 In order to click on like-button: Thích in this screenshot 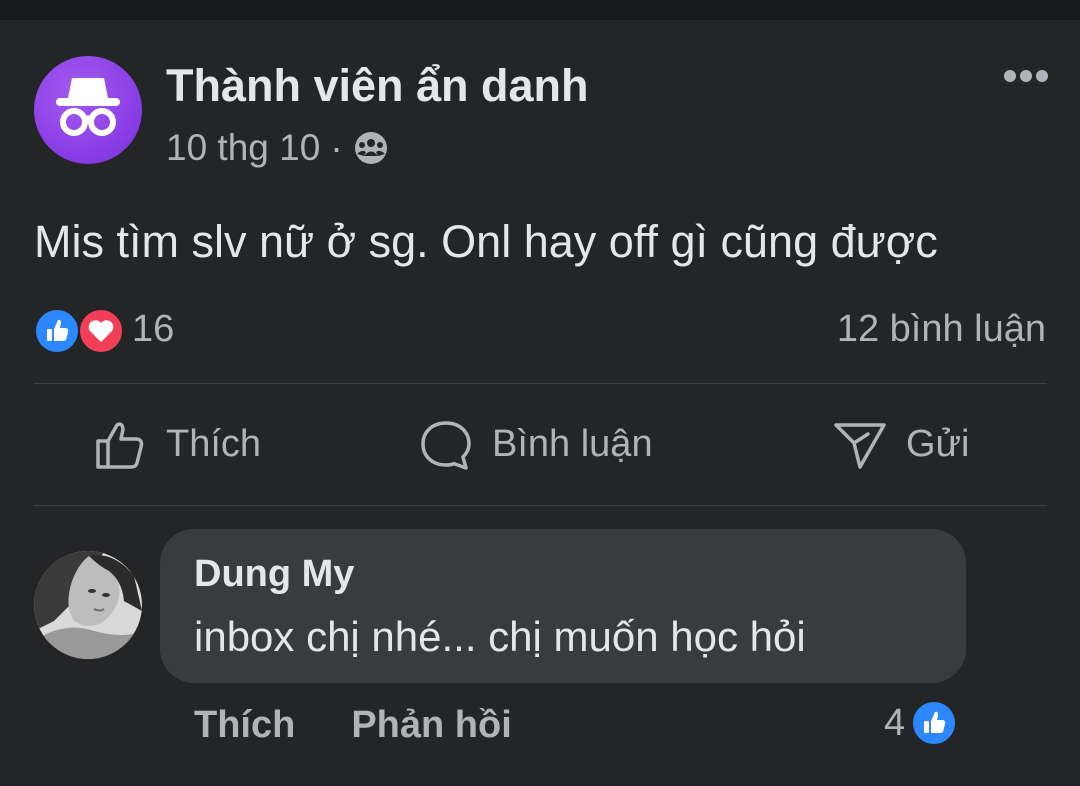, I will do `click(176, 444)`.